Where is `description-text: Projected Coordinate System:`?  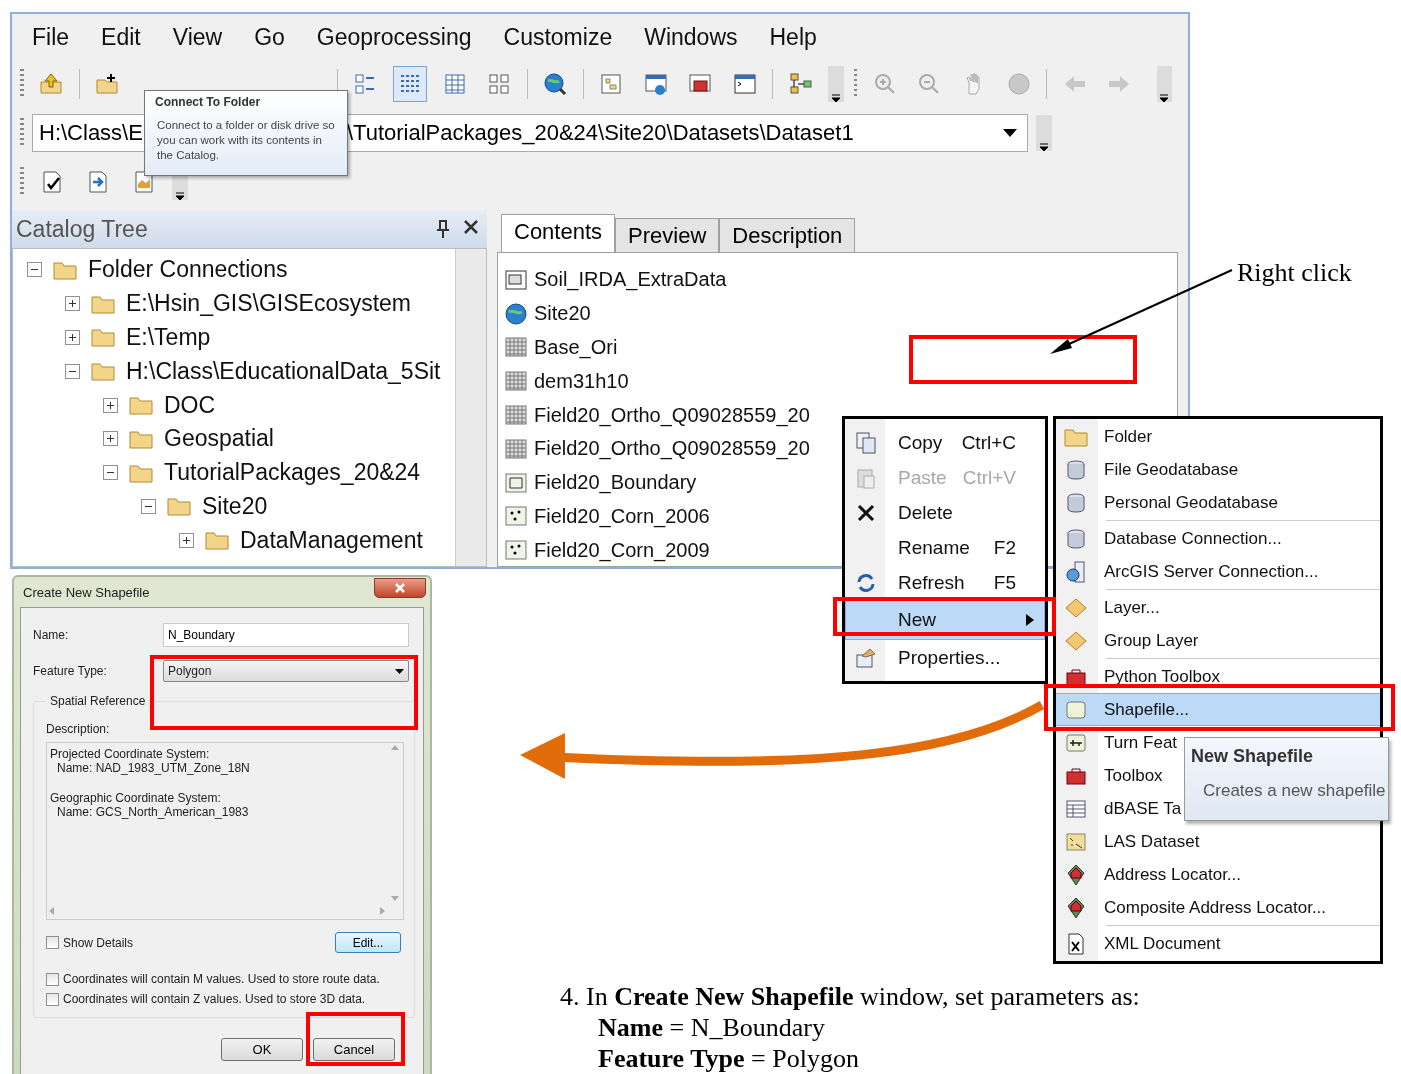
description-text: Projected Coordinate System: is located at coordinates (130, 754).